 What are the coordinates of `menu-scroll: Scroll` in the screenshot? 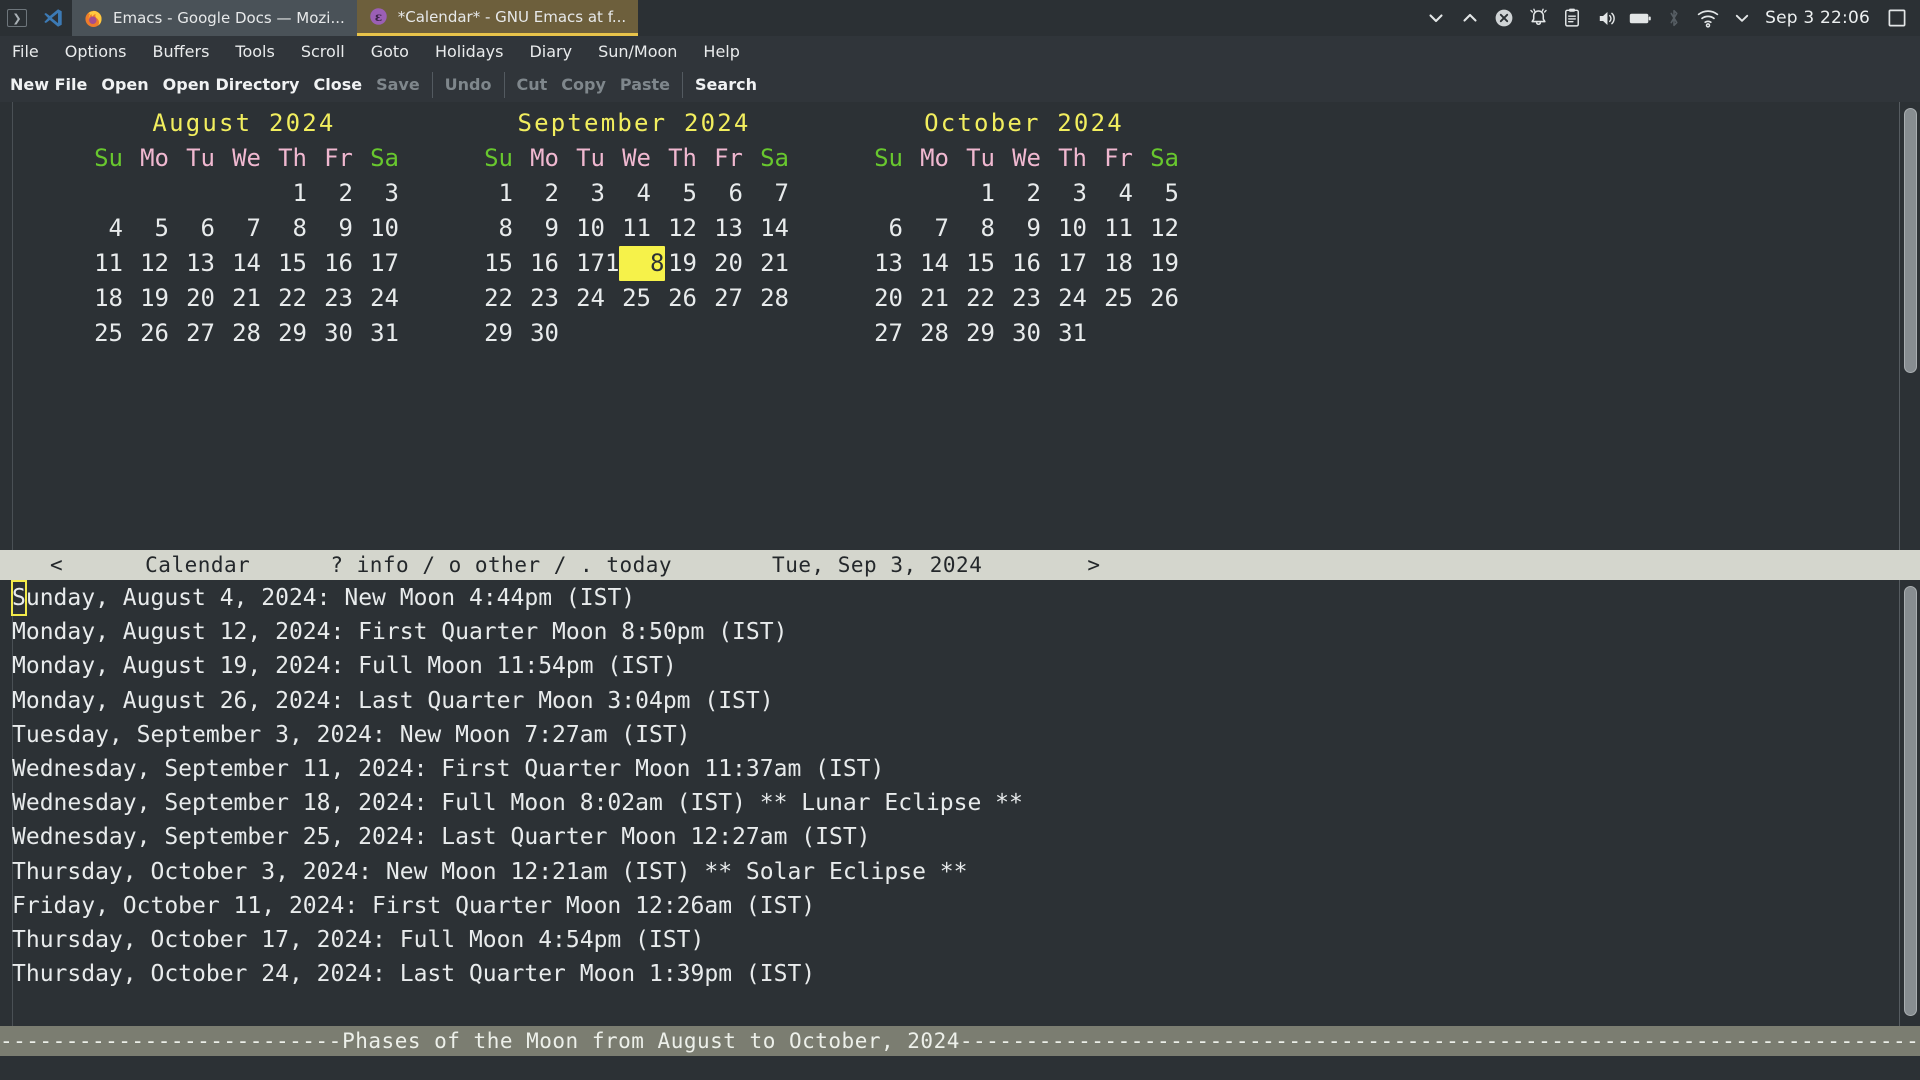 It's located at (323, 52).